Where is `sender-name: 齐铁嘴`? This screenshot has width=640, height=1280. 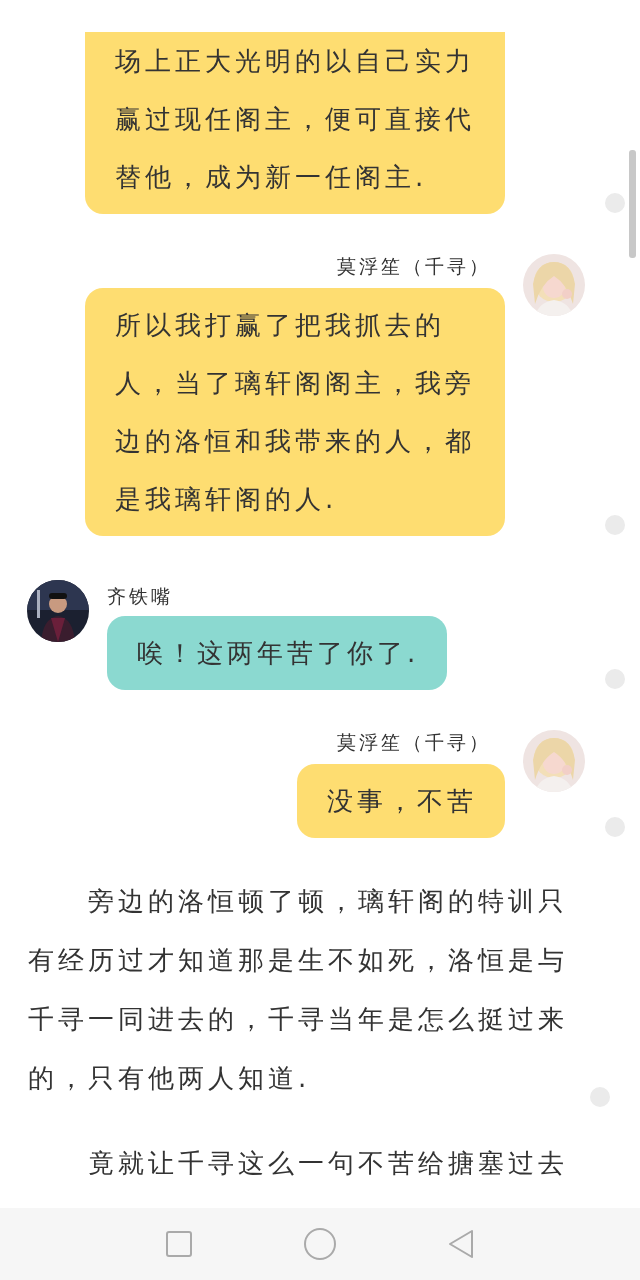
sender-name: 齐铁嘴 is located at coordinates (140, 596).